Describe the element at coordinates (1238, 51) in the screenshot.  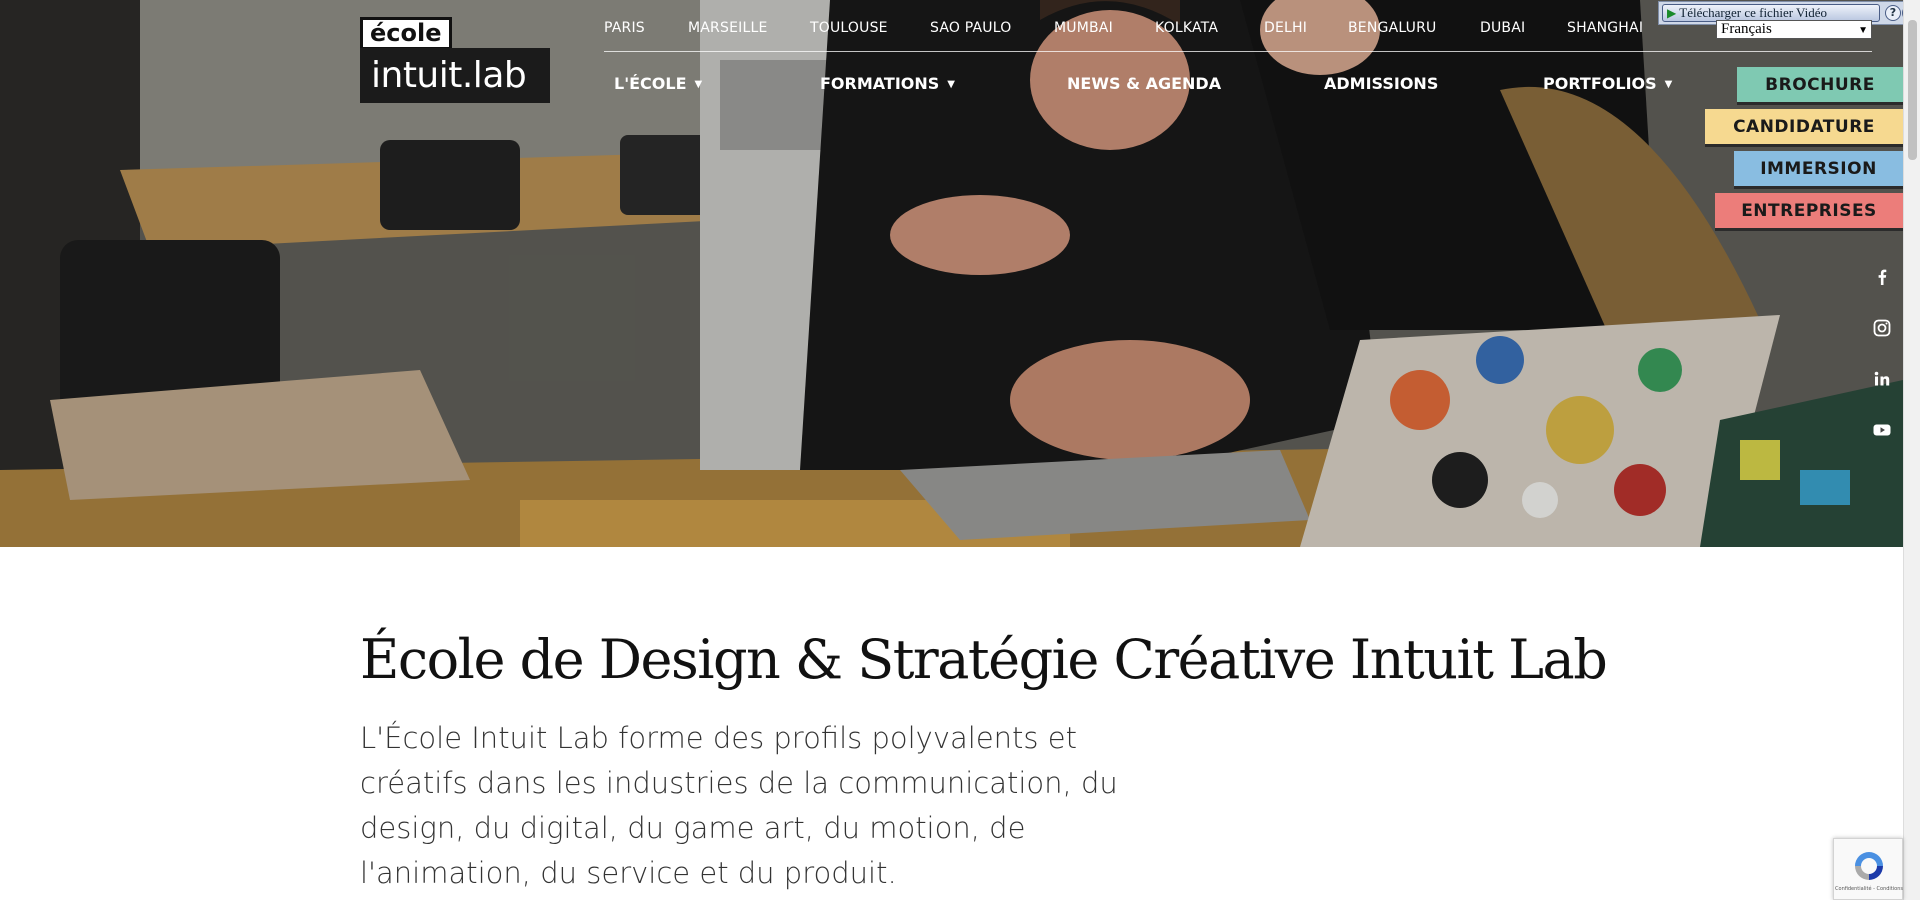
I see `city-nav-divider` at that location.